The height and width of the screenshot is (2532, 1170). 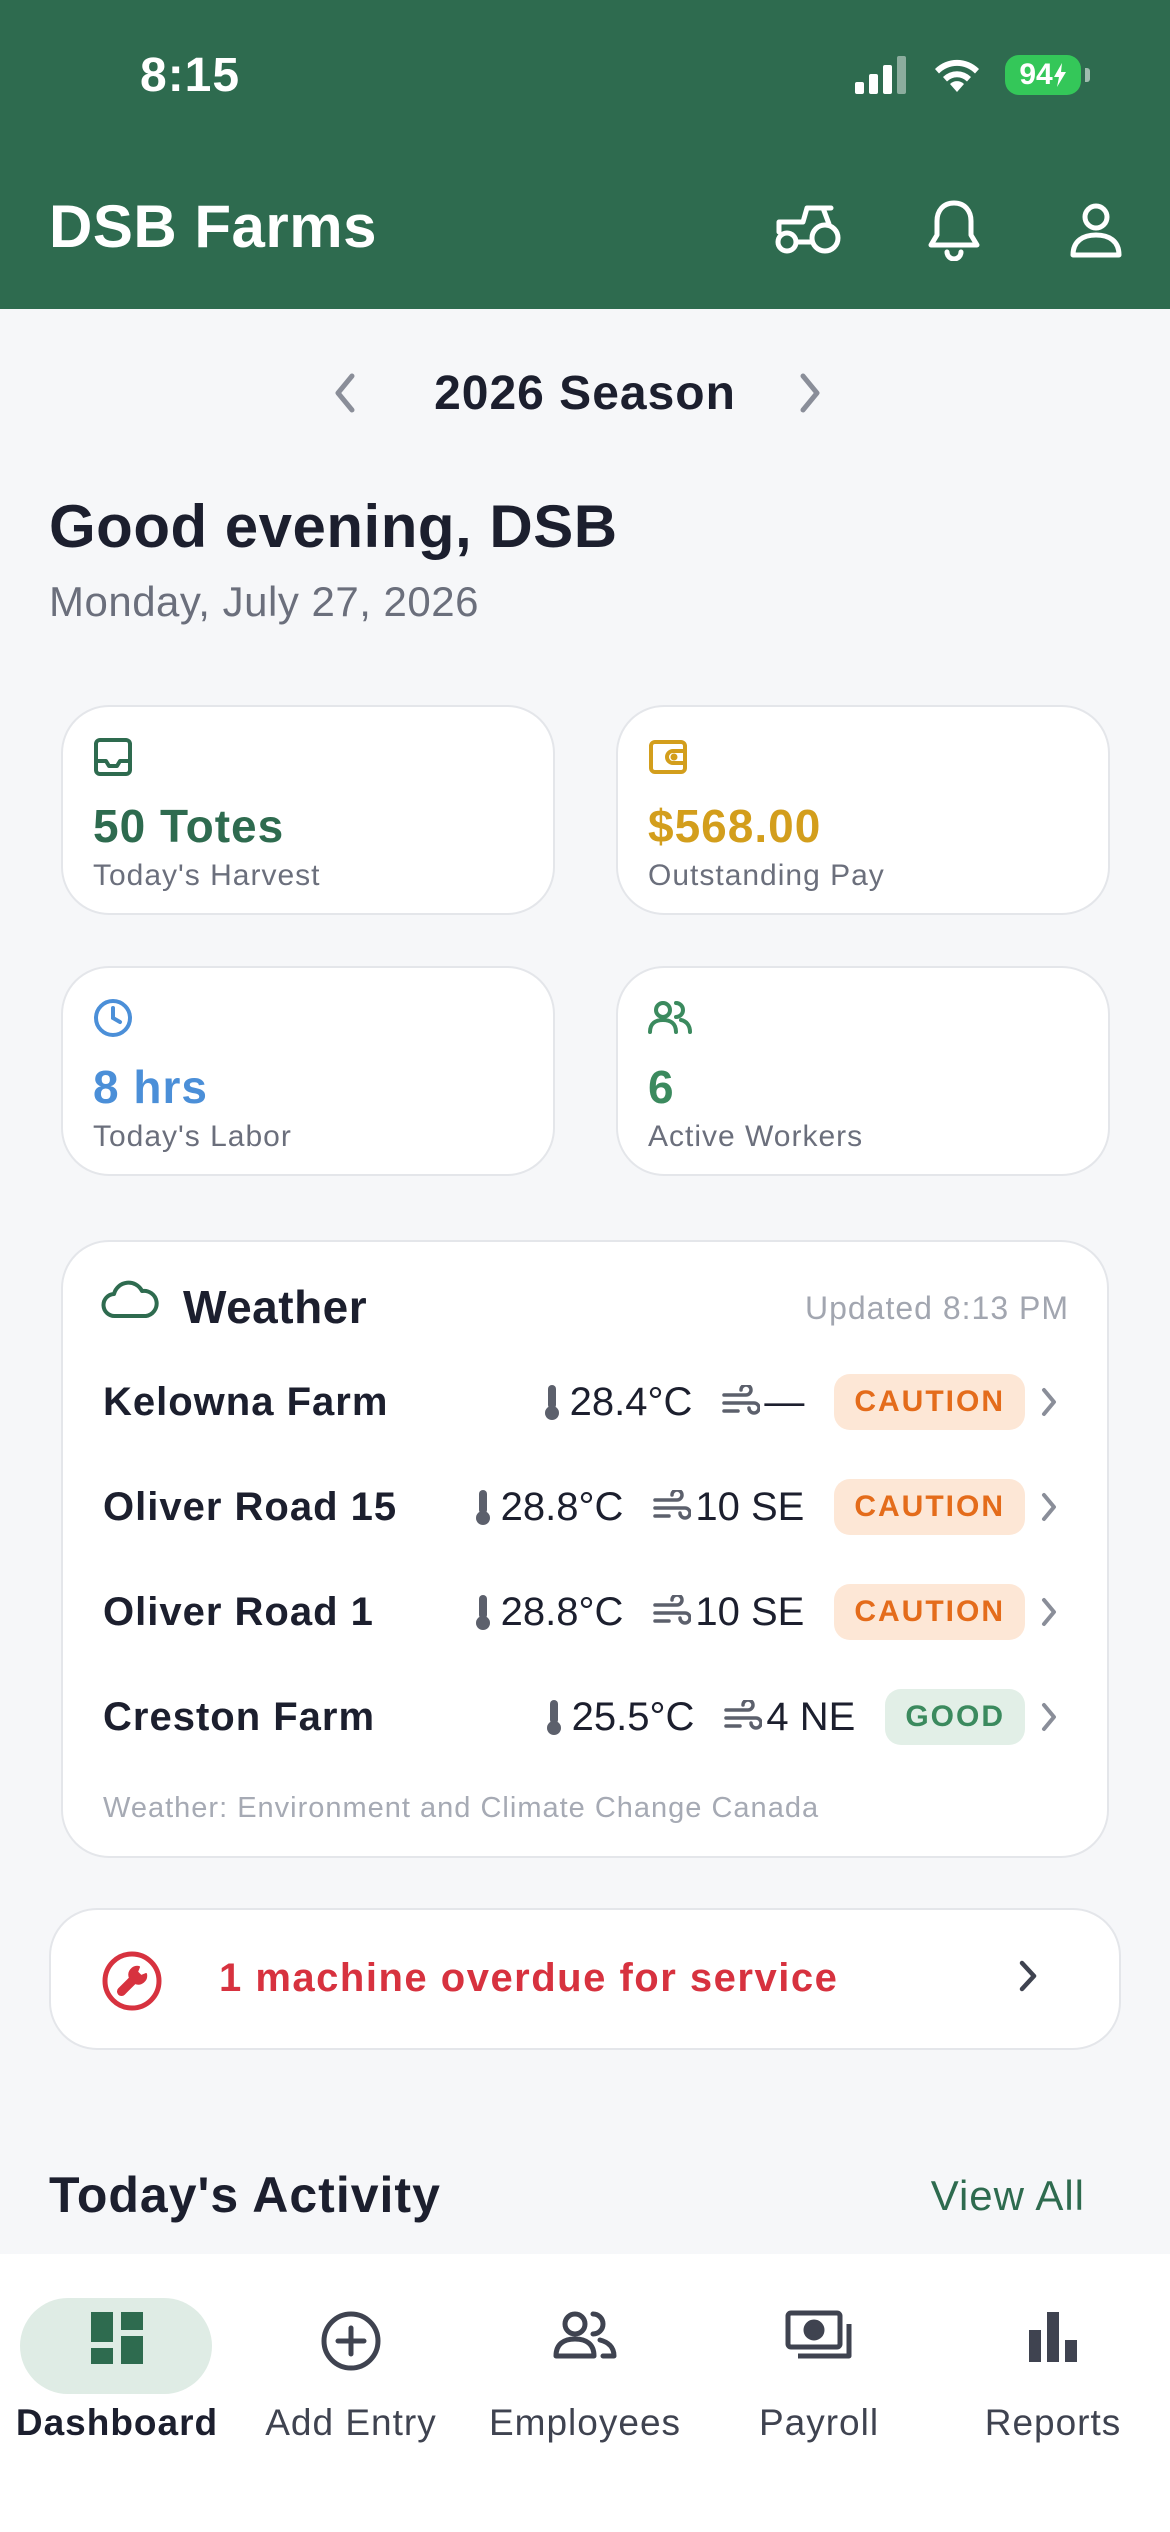 What do you see at coordinates (113, 757) in the screenshot?
I see `inbox-tray-icon` at bounding box center [113, 757].